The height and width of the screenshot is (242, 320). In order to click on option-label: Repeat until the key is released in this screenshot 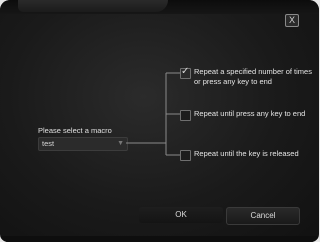, I will do `click(246, 153)`.